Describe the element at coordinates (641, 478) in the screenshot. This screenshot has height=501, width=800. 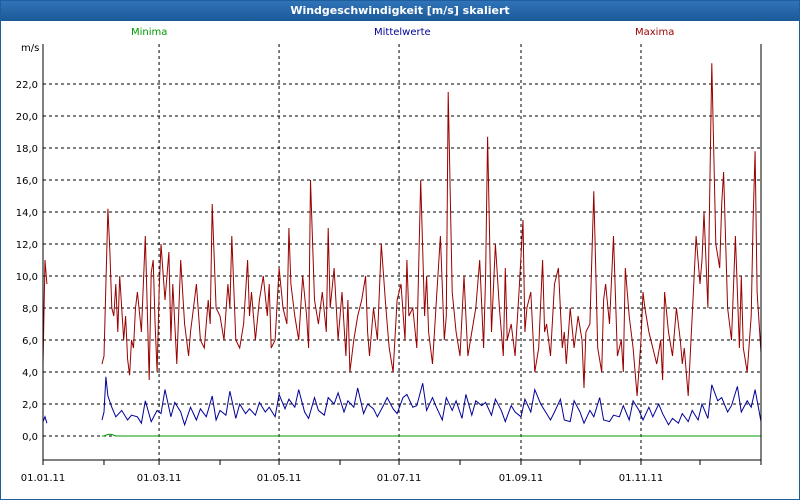
I see `x-tick-label: 01.11.11` at that location.